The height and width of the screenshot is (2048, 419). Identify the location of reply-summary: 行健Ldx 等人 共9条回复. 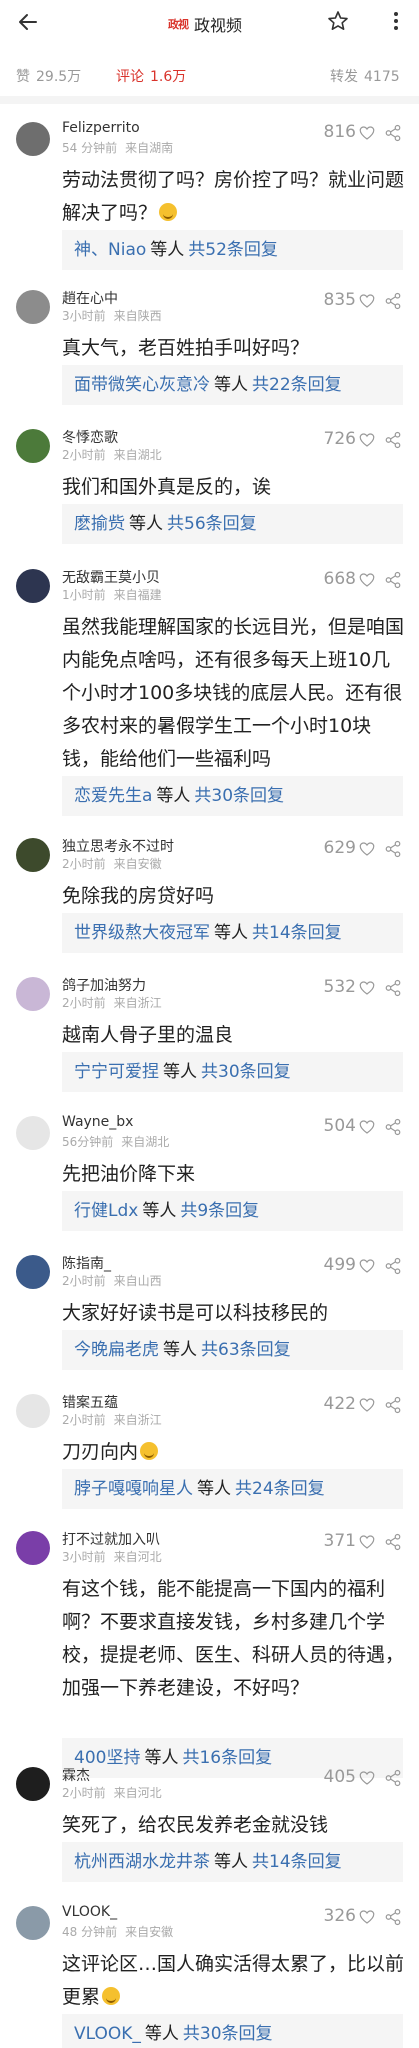
(232, 1211).